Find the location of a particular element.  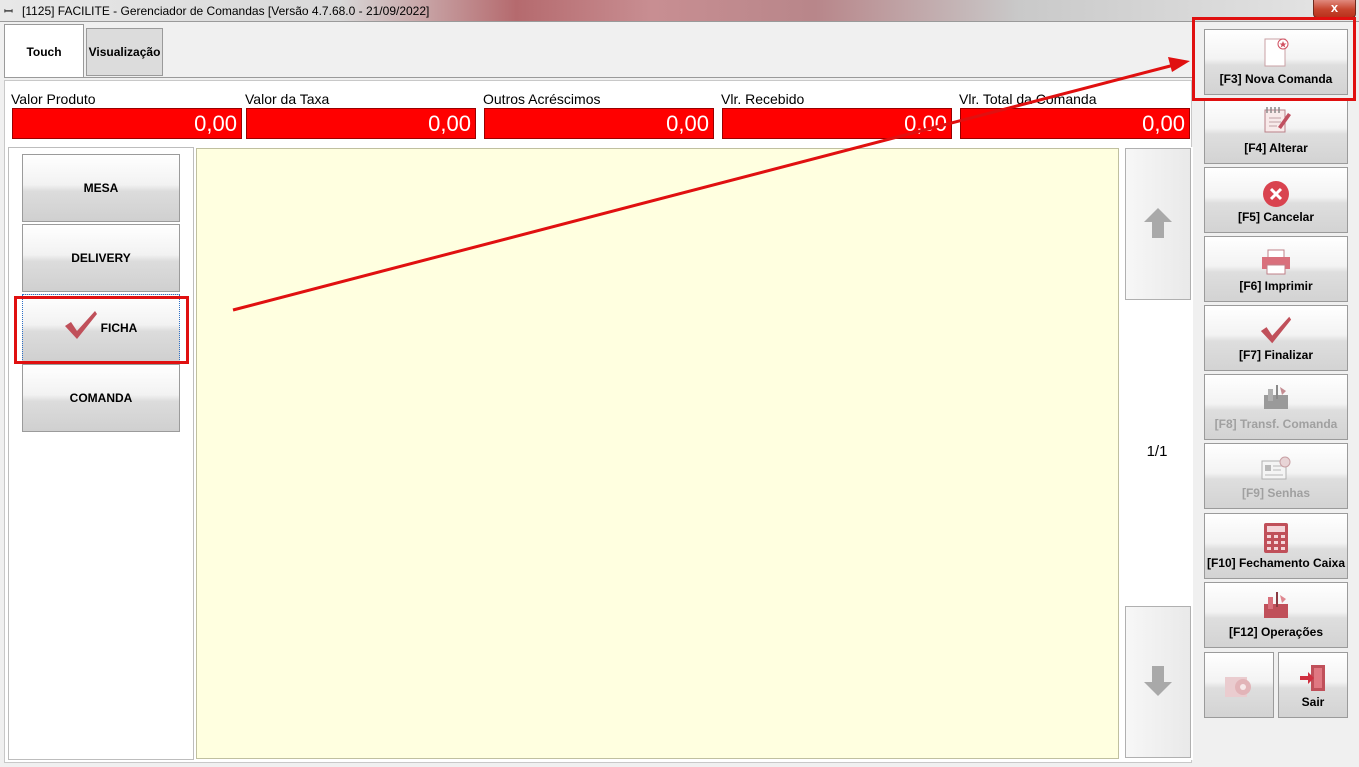

imprimir-label: [F6] Imprimir is located at coordinates (1276, 286).